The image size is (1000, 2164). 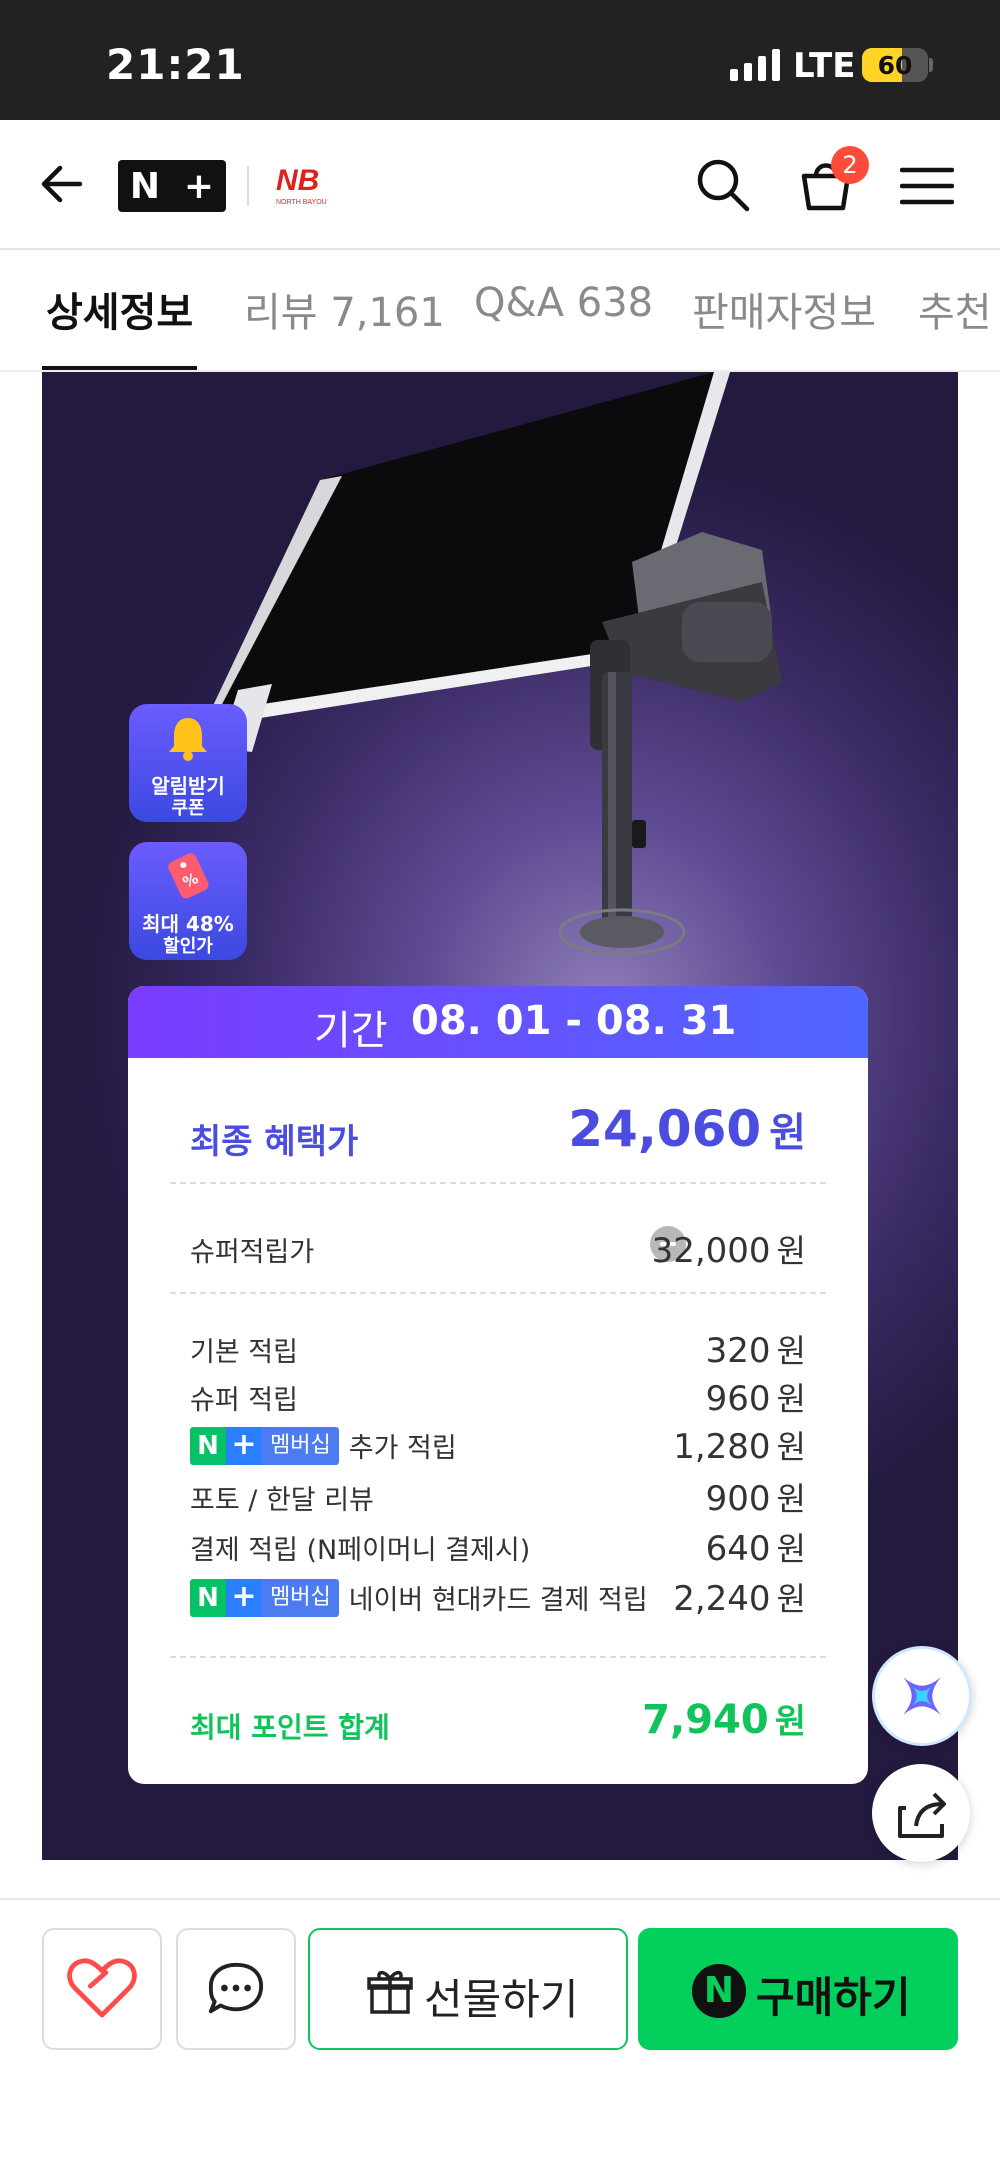 What do you see at coordinates (351, 1031) in the screenshot?
I see `period-label: 기간` at bounding box center [351, 1031].